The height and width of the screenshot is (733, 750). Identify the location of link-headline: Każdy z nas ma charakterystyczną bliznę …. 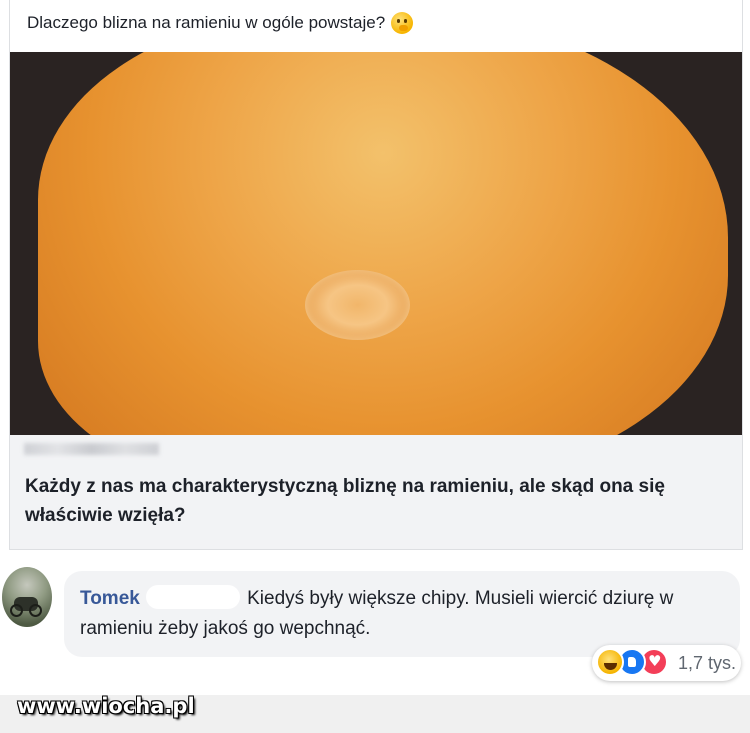
(370, 501).